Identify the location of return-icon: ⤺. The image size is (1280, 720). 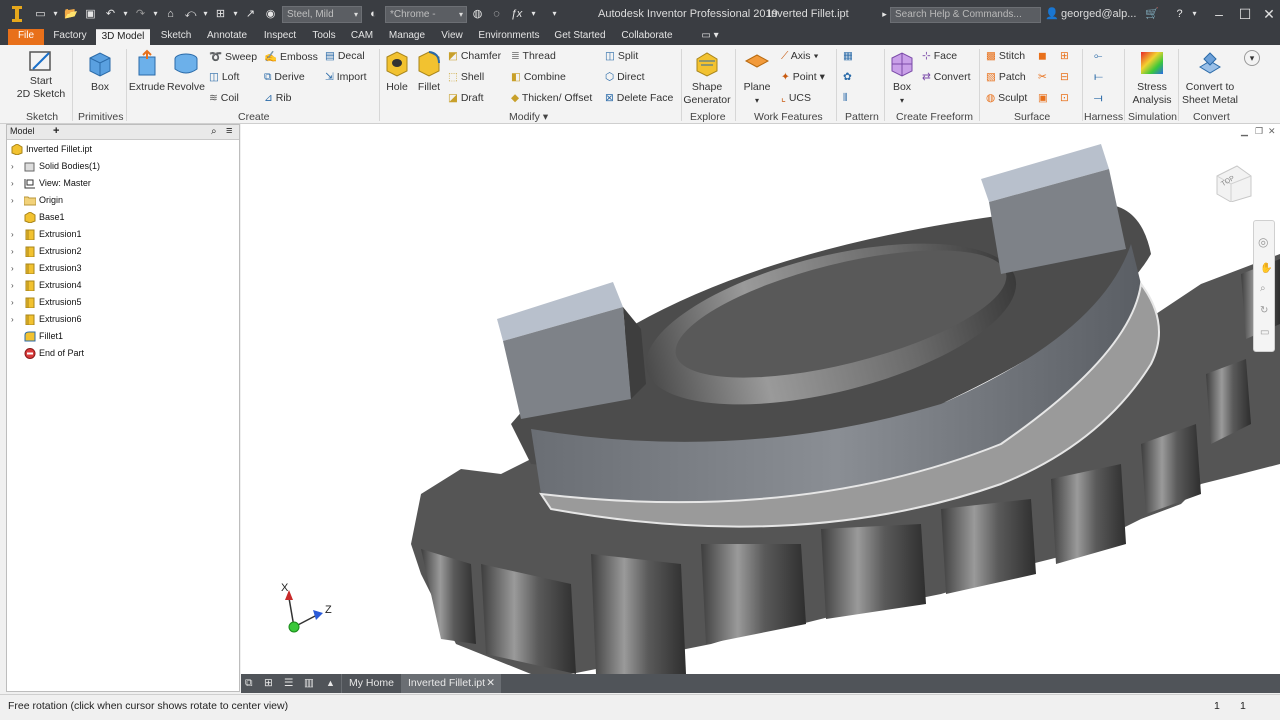
(190, 14).